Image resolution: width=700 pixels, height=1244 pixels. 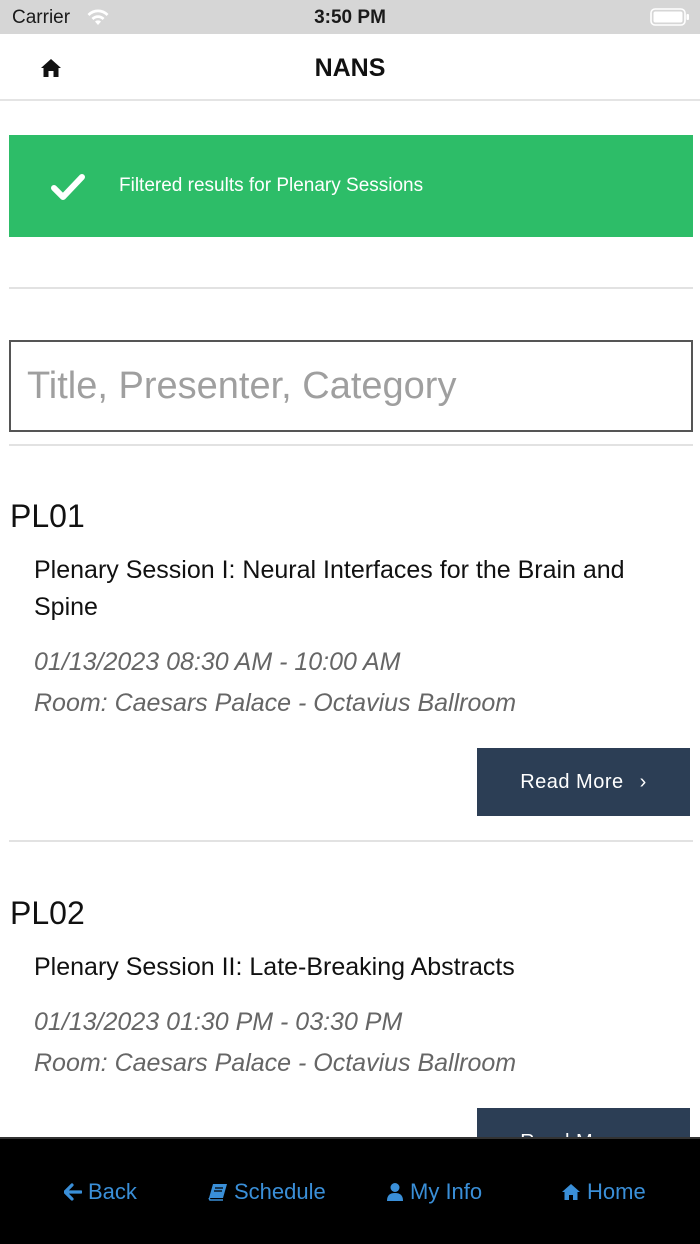 I want to click on search-input, so click(x=351, y=386).